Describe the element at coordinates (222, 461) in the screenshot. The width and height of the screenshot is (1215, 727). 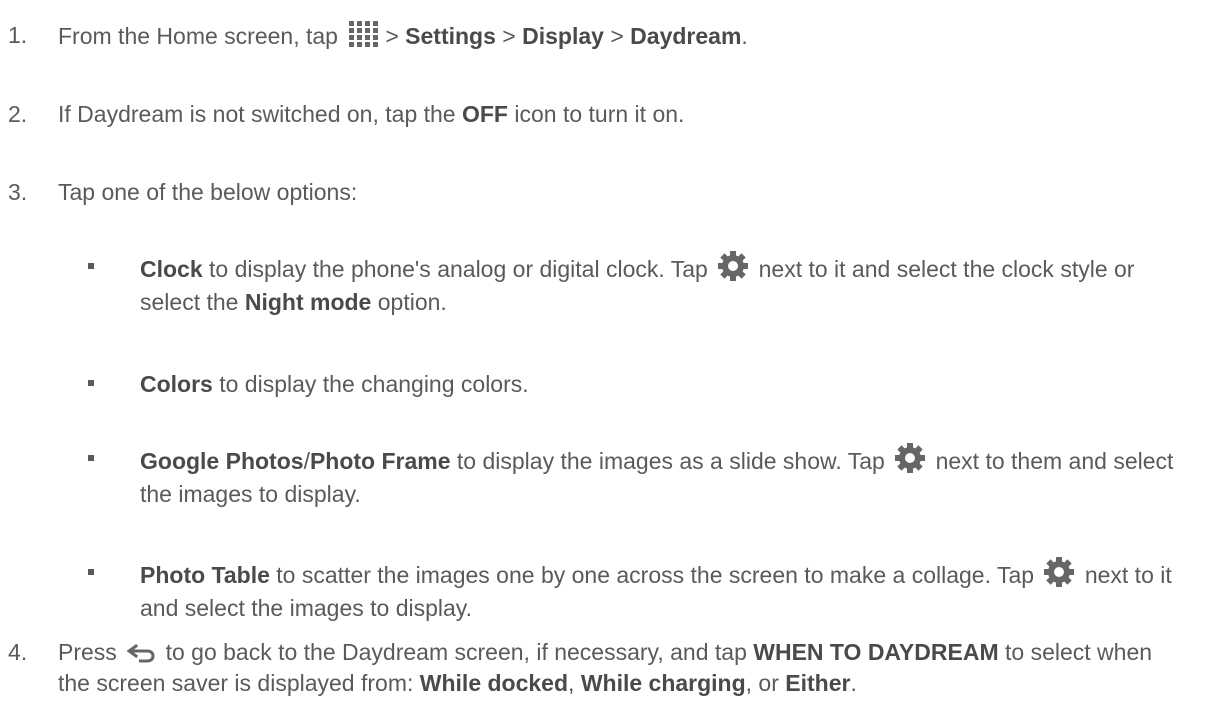
I see `google-photos-label: Google Photos` at that location.